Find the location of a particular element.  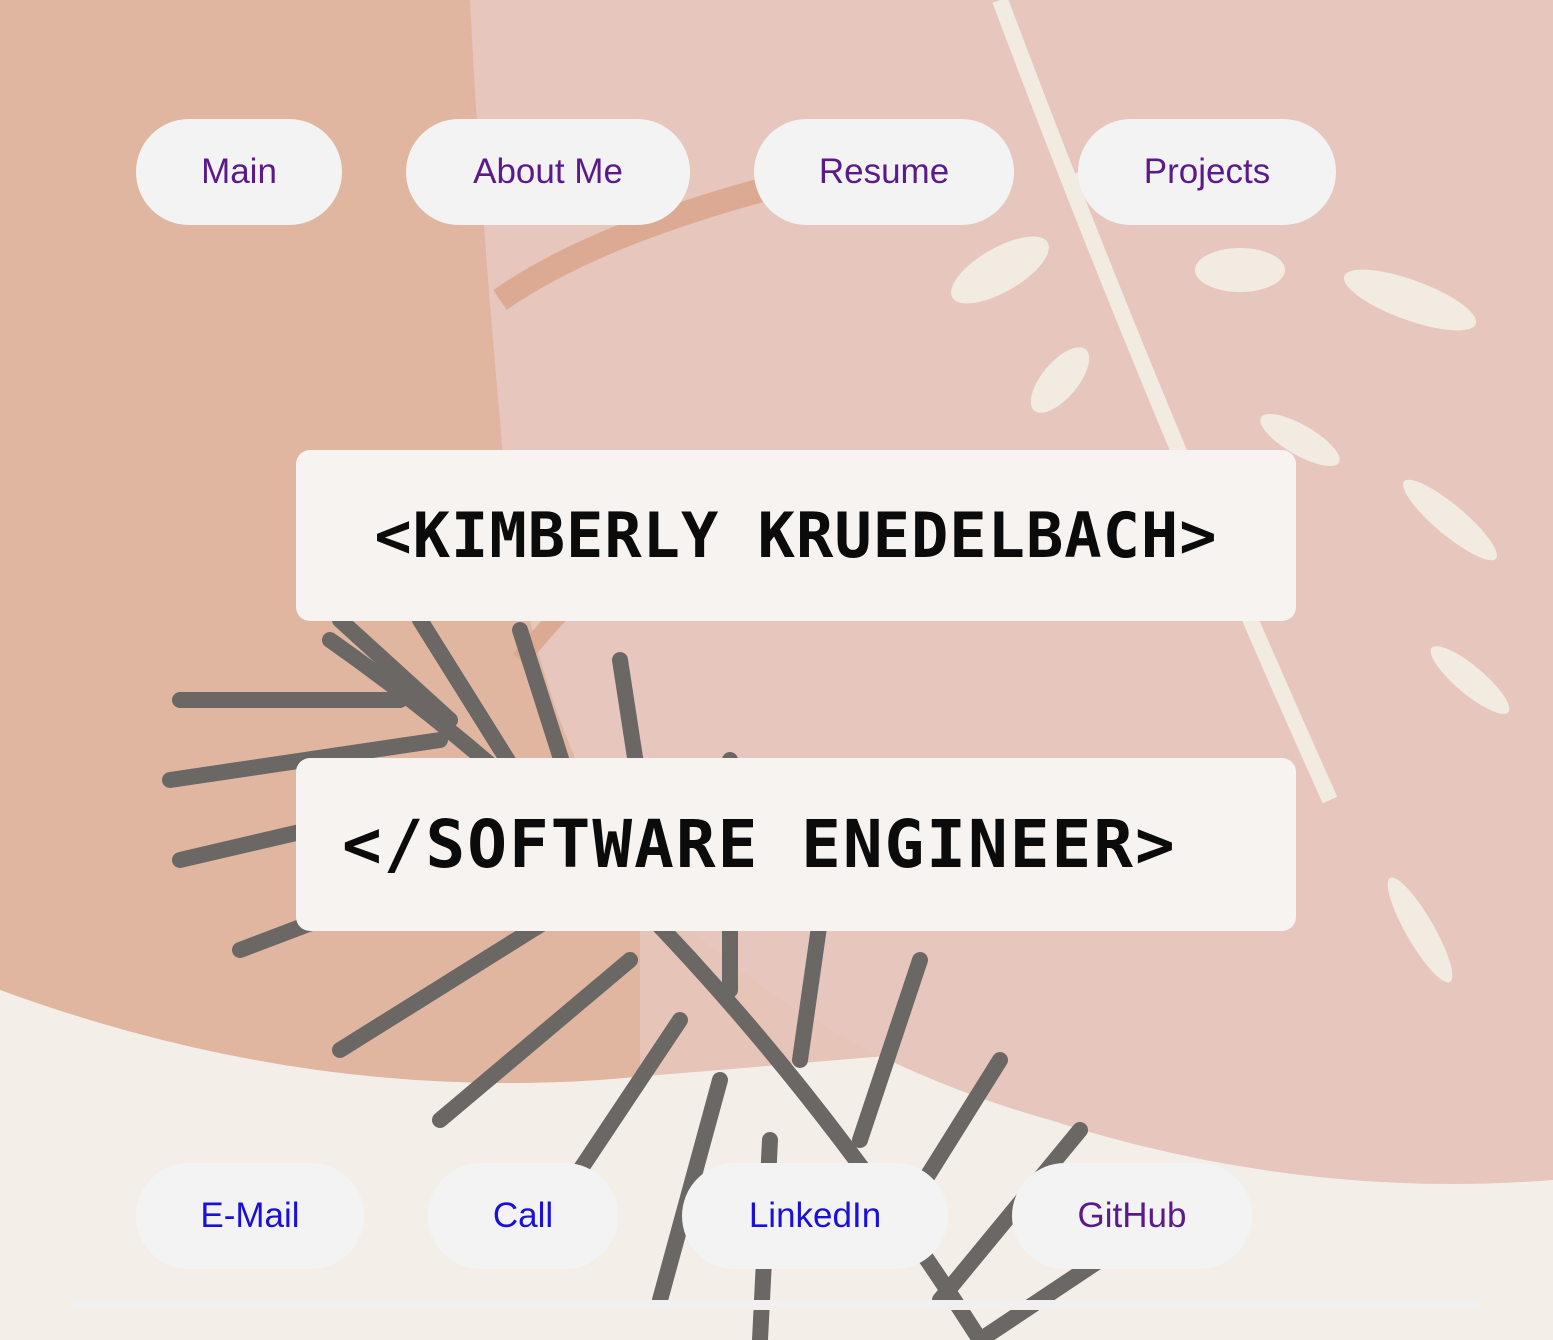

name-heading: <KIMBERLY KRUEDELBACH> is located at coordinates (796, 535).